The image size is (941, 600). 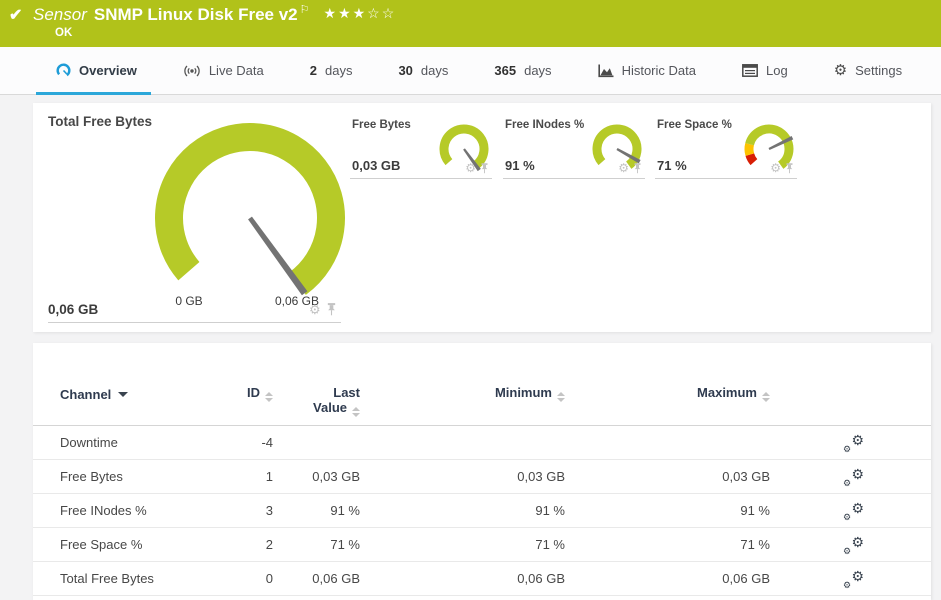 What do you see at coordinates (189, 301) in the screenshot?
I see `gauge-scale-min: 0 GB` at bounding box center [189, 301].